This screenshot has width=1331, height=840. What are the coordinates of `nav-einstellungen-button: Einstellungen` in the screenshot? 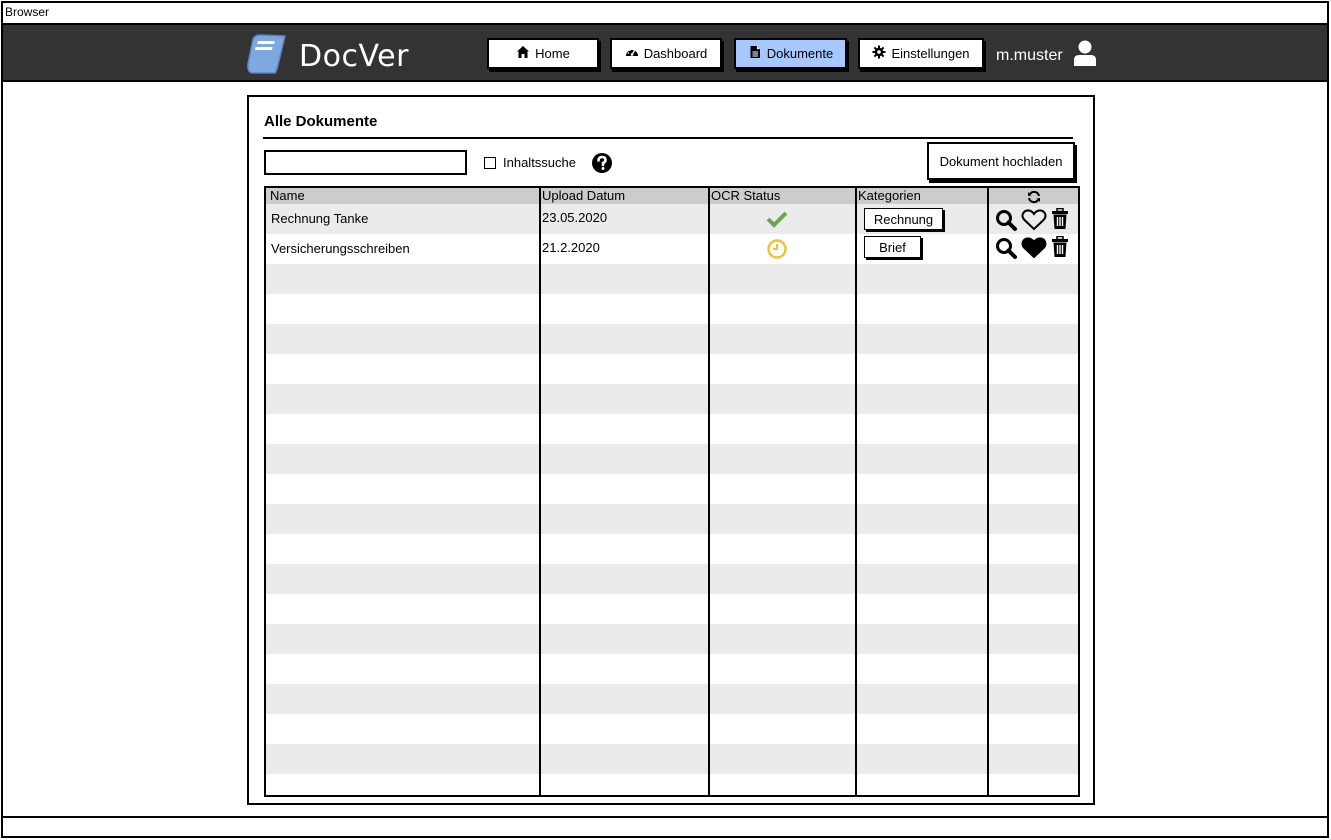 It's located at (921, 53).